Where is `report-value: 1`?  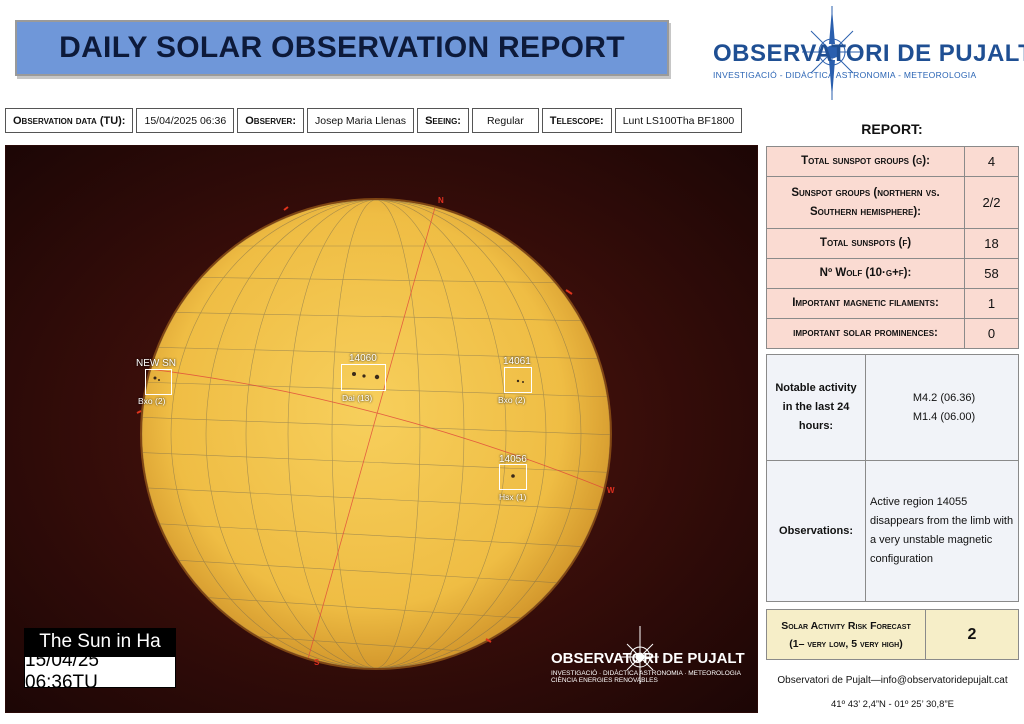
report-value: 1 is located at coordinates (991, 303).